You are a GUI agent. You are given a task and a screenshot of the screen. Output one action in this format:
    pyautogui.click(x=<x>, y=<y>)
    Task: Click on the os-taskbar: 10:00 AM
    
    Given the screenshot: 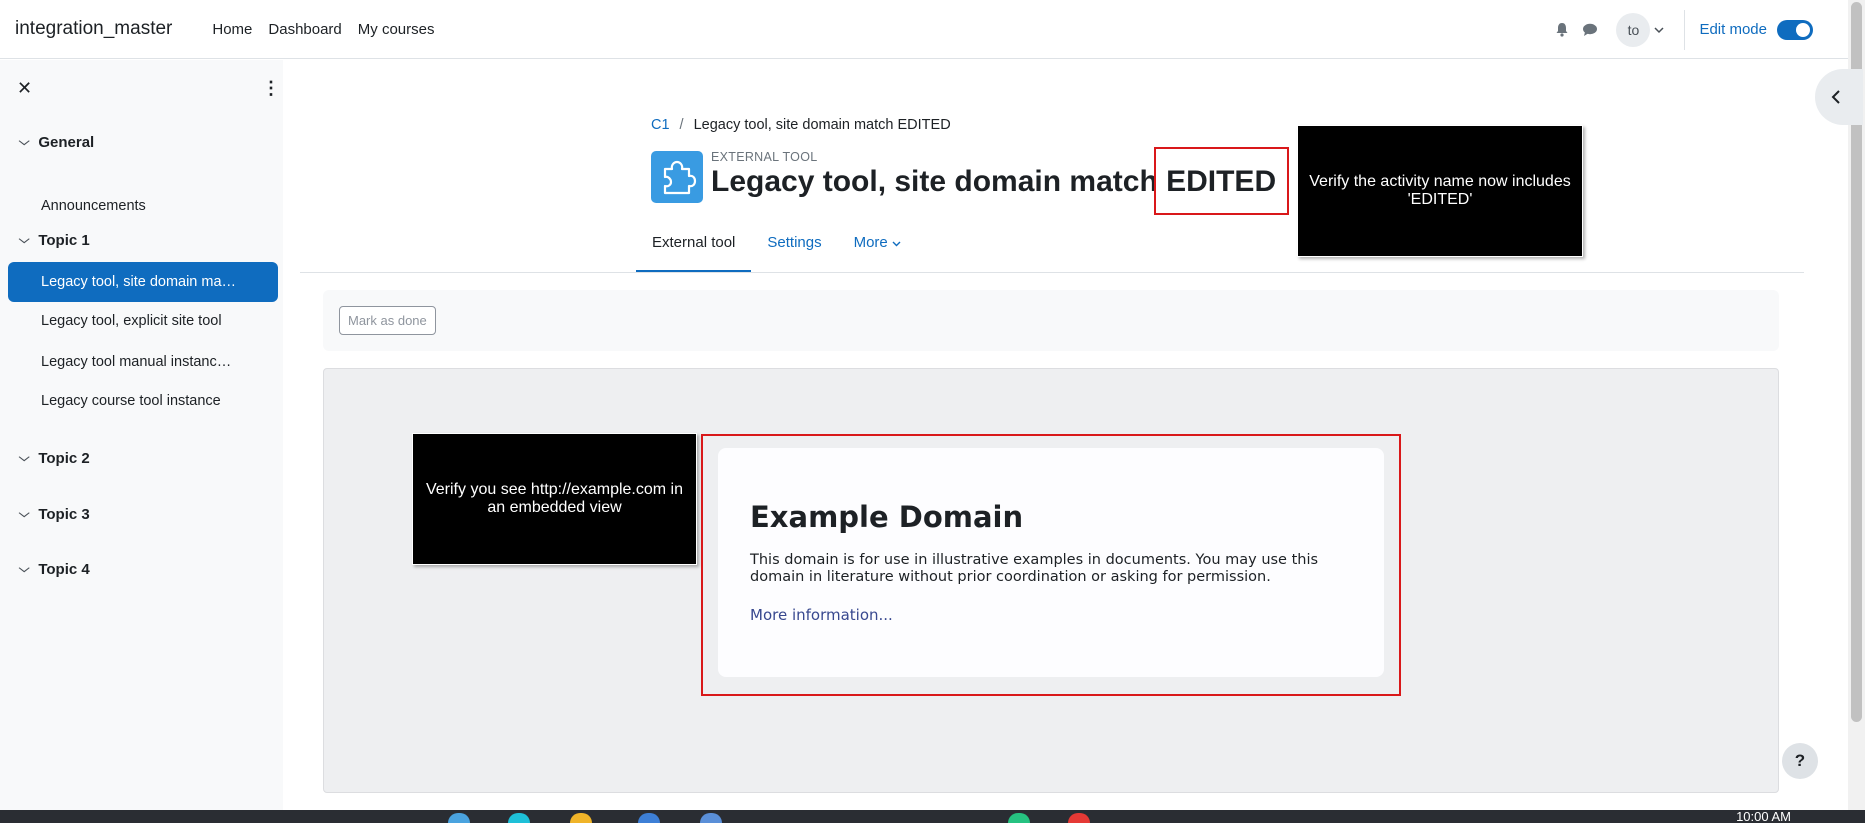 What is the action you would take?
    pyautogui.click(x=932, y=816)
    